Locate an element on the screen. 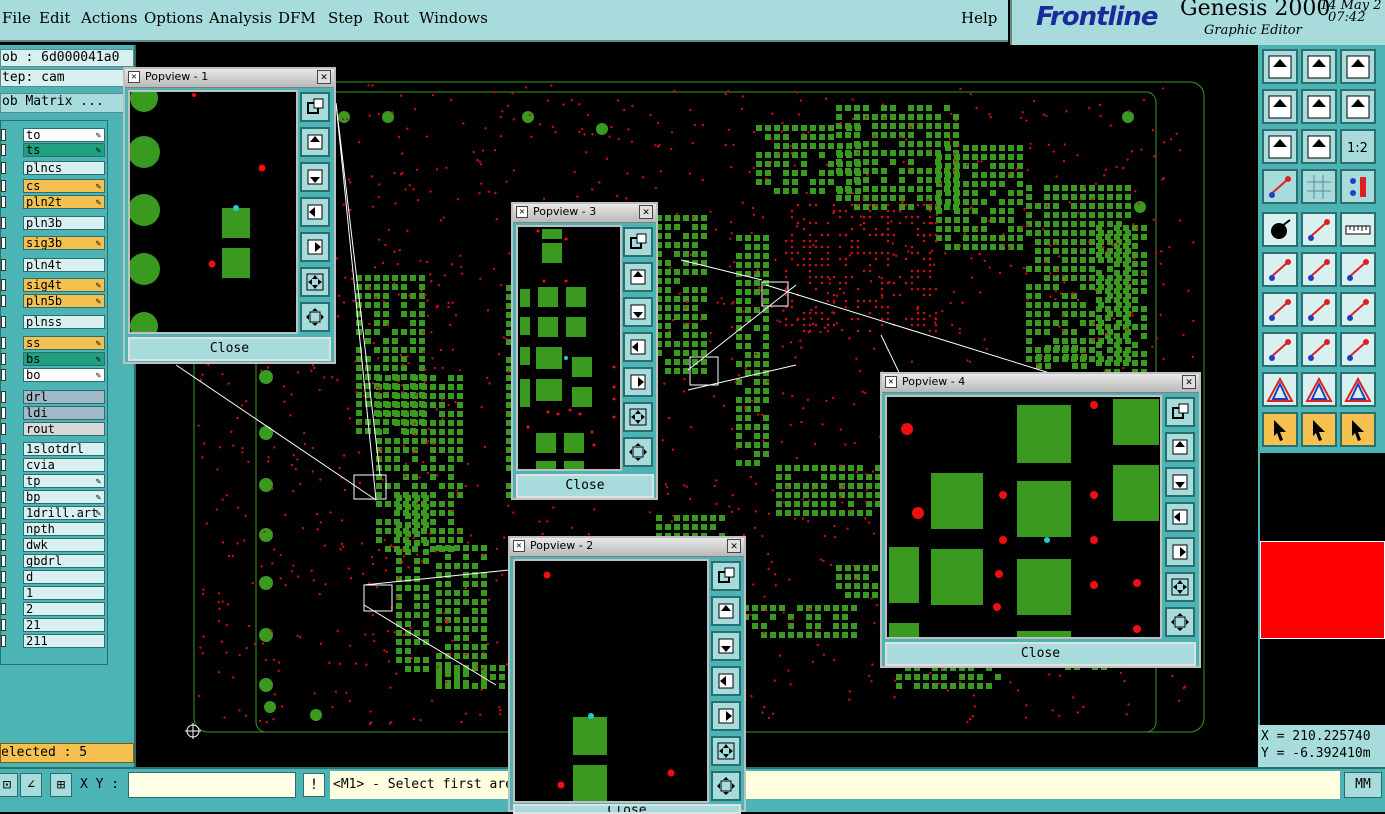 The image size is (1385, 814). point-icon is located at coordinates (1280, 349).